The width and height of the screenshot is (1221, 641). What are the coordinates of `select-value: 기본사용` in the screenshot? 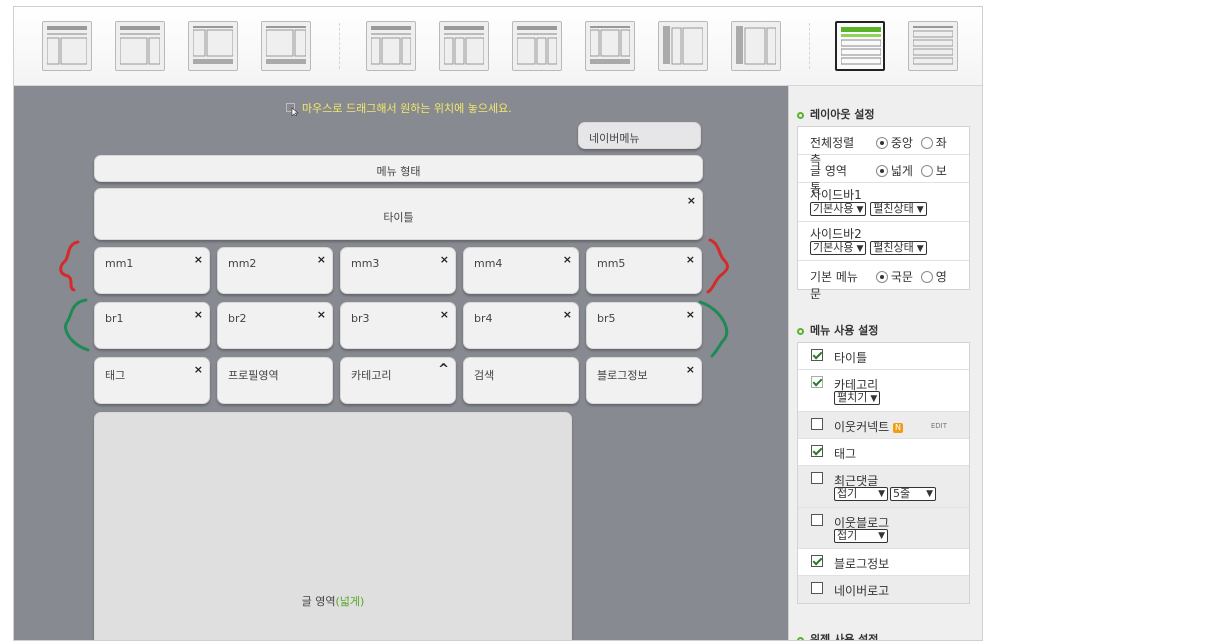 It's located at (833, 208).